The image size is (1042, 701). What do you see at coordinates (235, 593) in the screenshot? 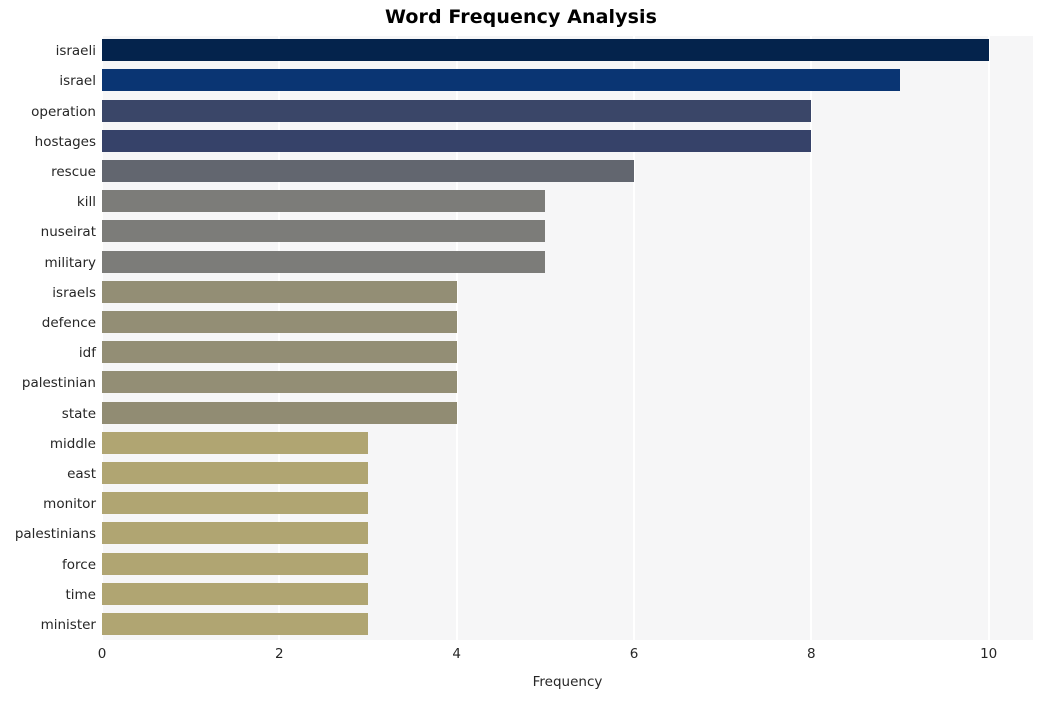
I see `bar-time` at bounding box center [235, 593].